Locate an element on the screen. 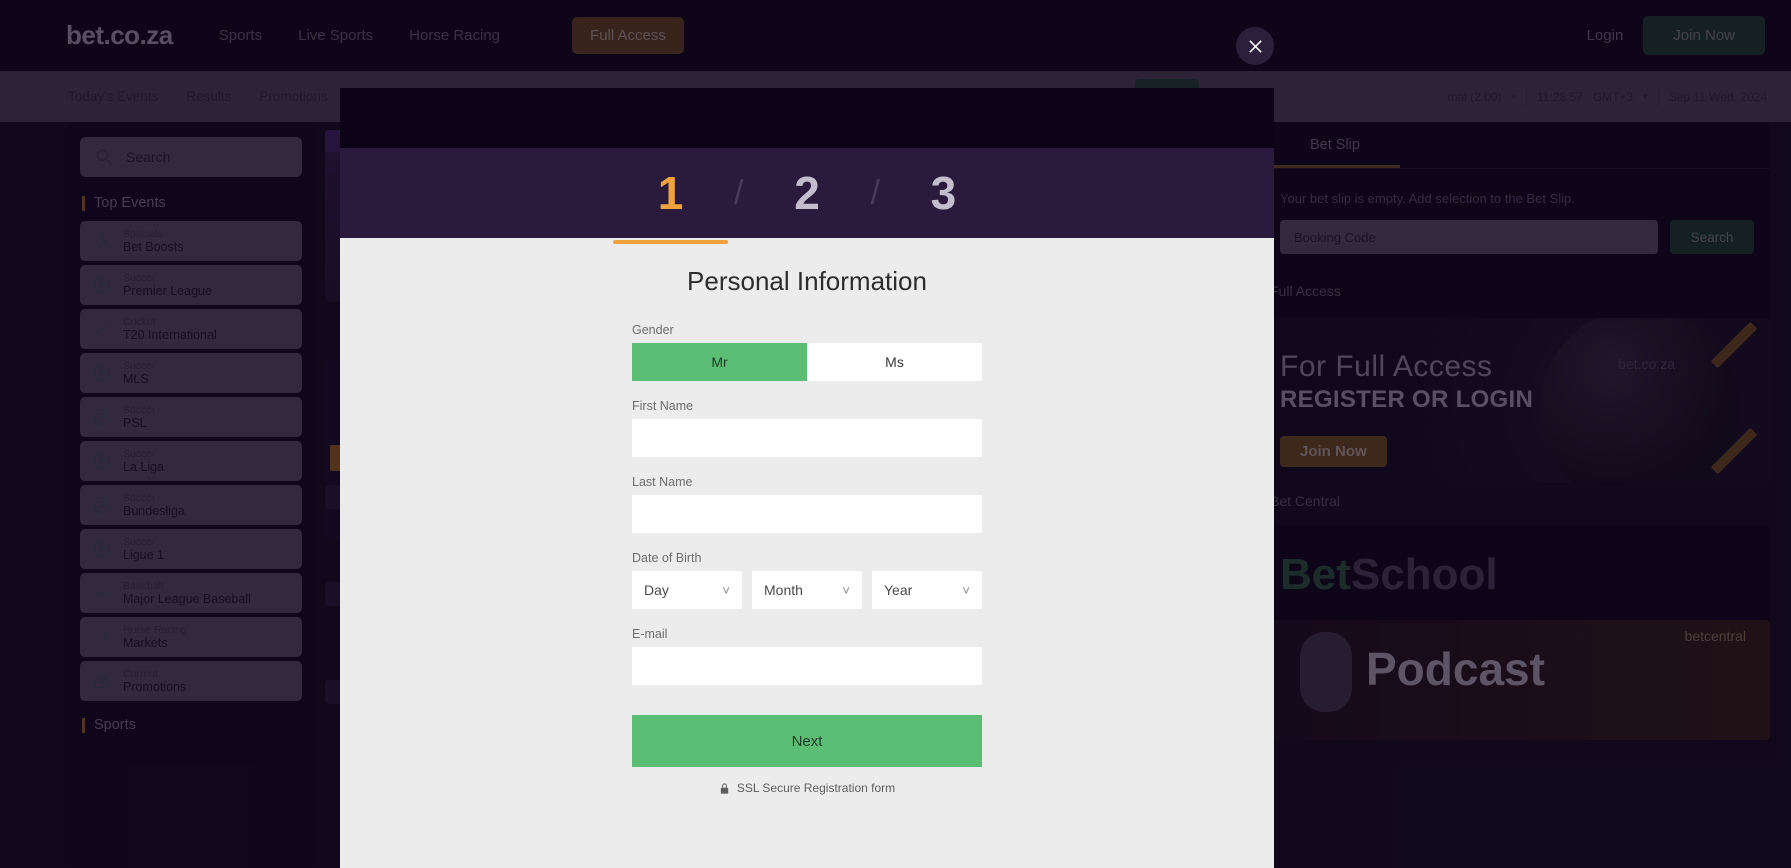 This screenshot has width=1791, height=868. gender-option-ms: Ms is located at coordinates (894, 362).